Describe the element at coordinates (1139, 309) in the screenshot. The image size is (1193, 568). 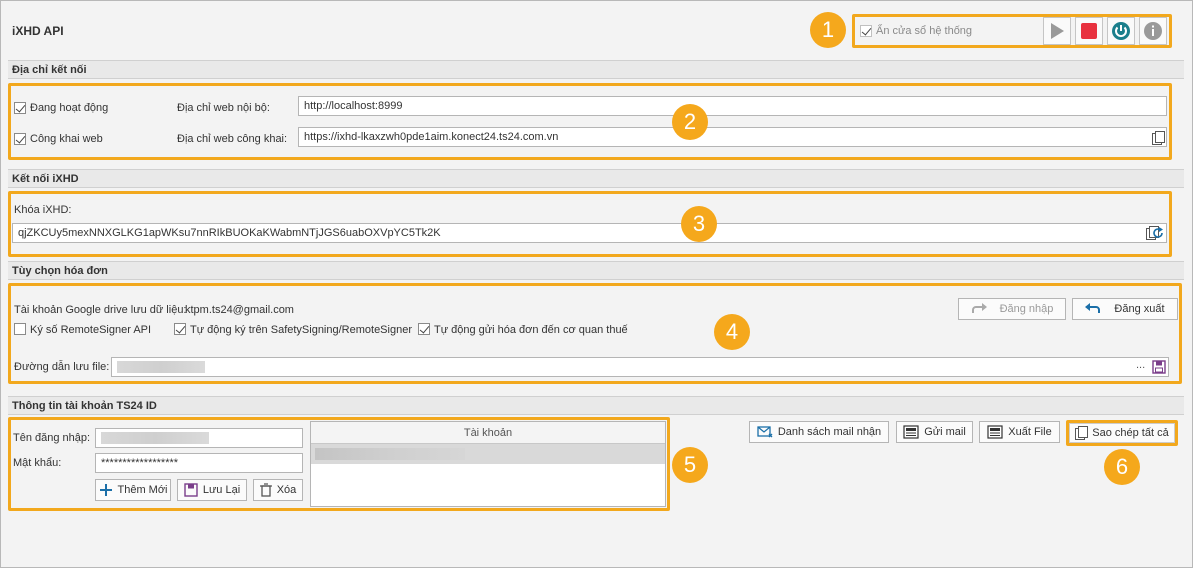
I see `logout-label: Đăng xuất` at that location.